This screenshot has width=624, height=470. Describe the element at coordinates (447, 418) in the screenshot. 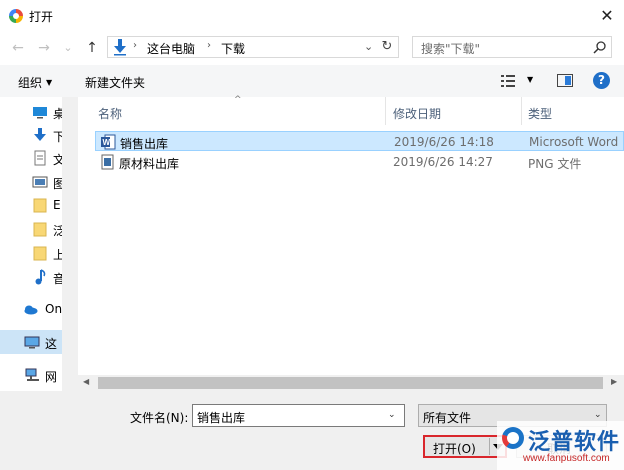

I see `filetype-value: 所有文件` at that location.